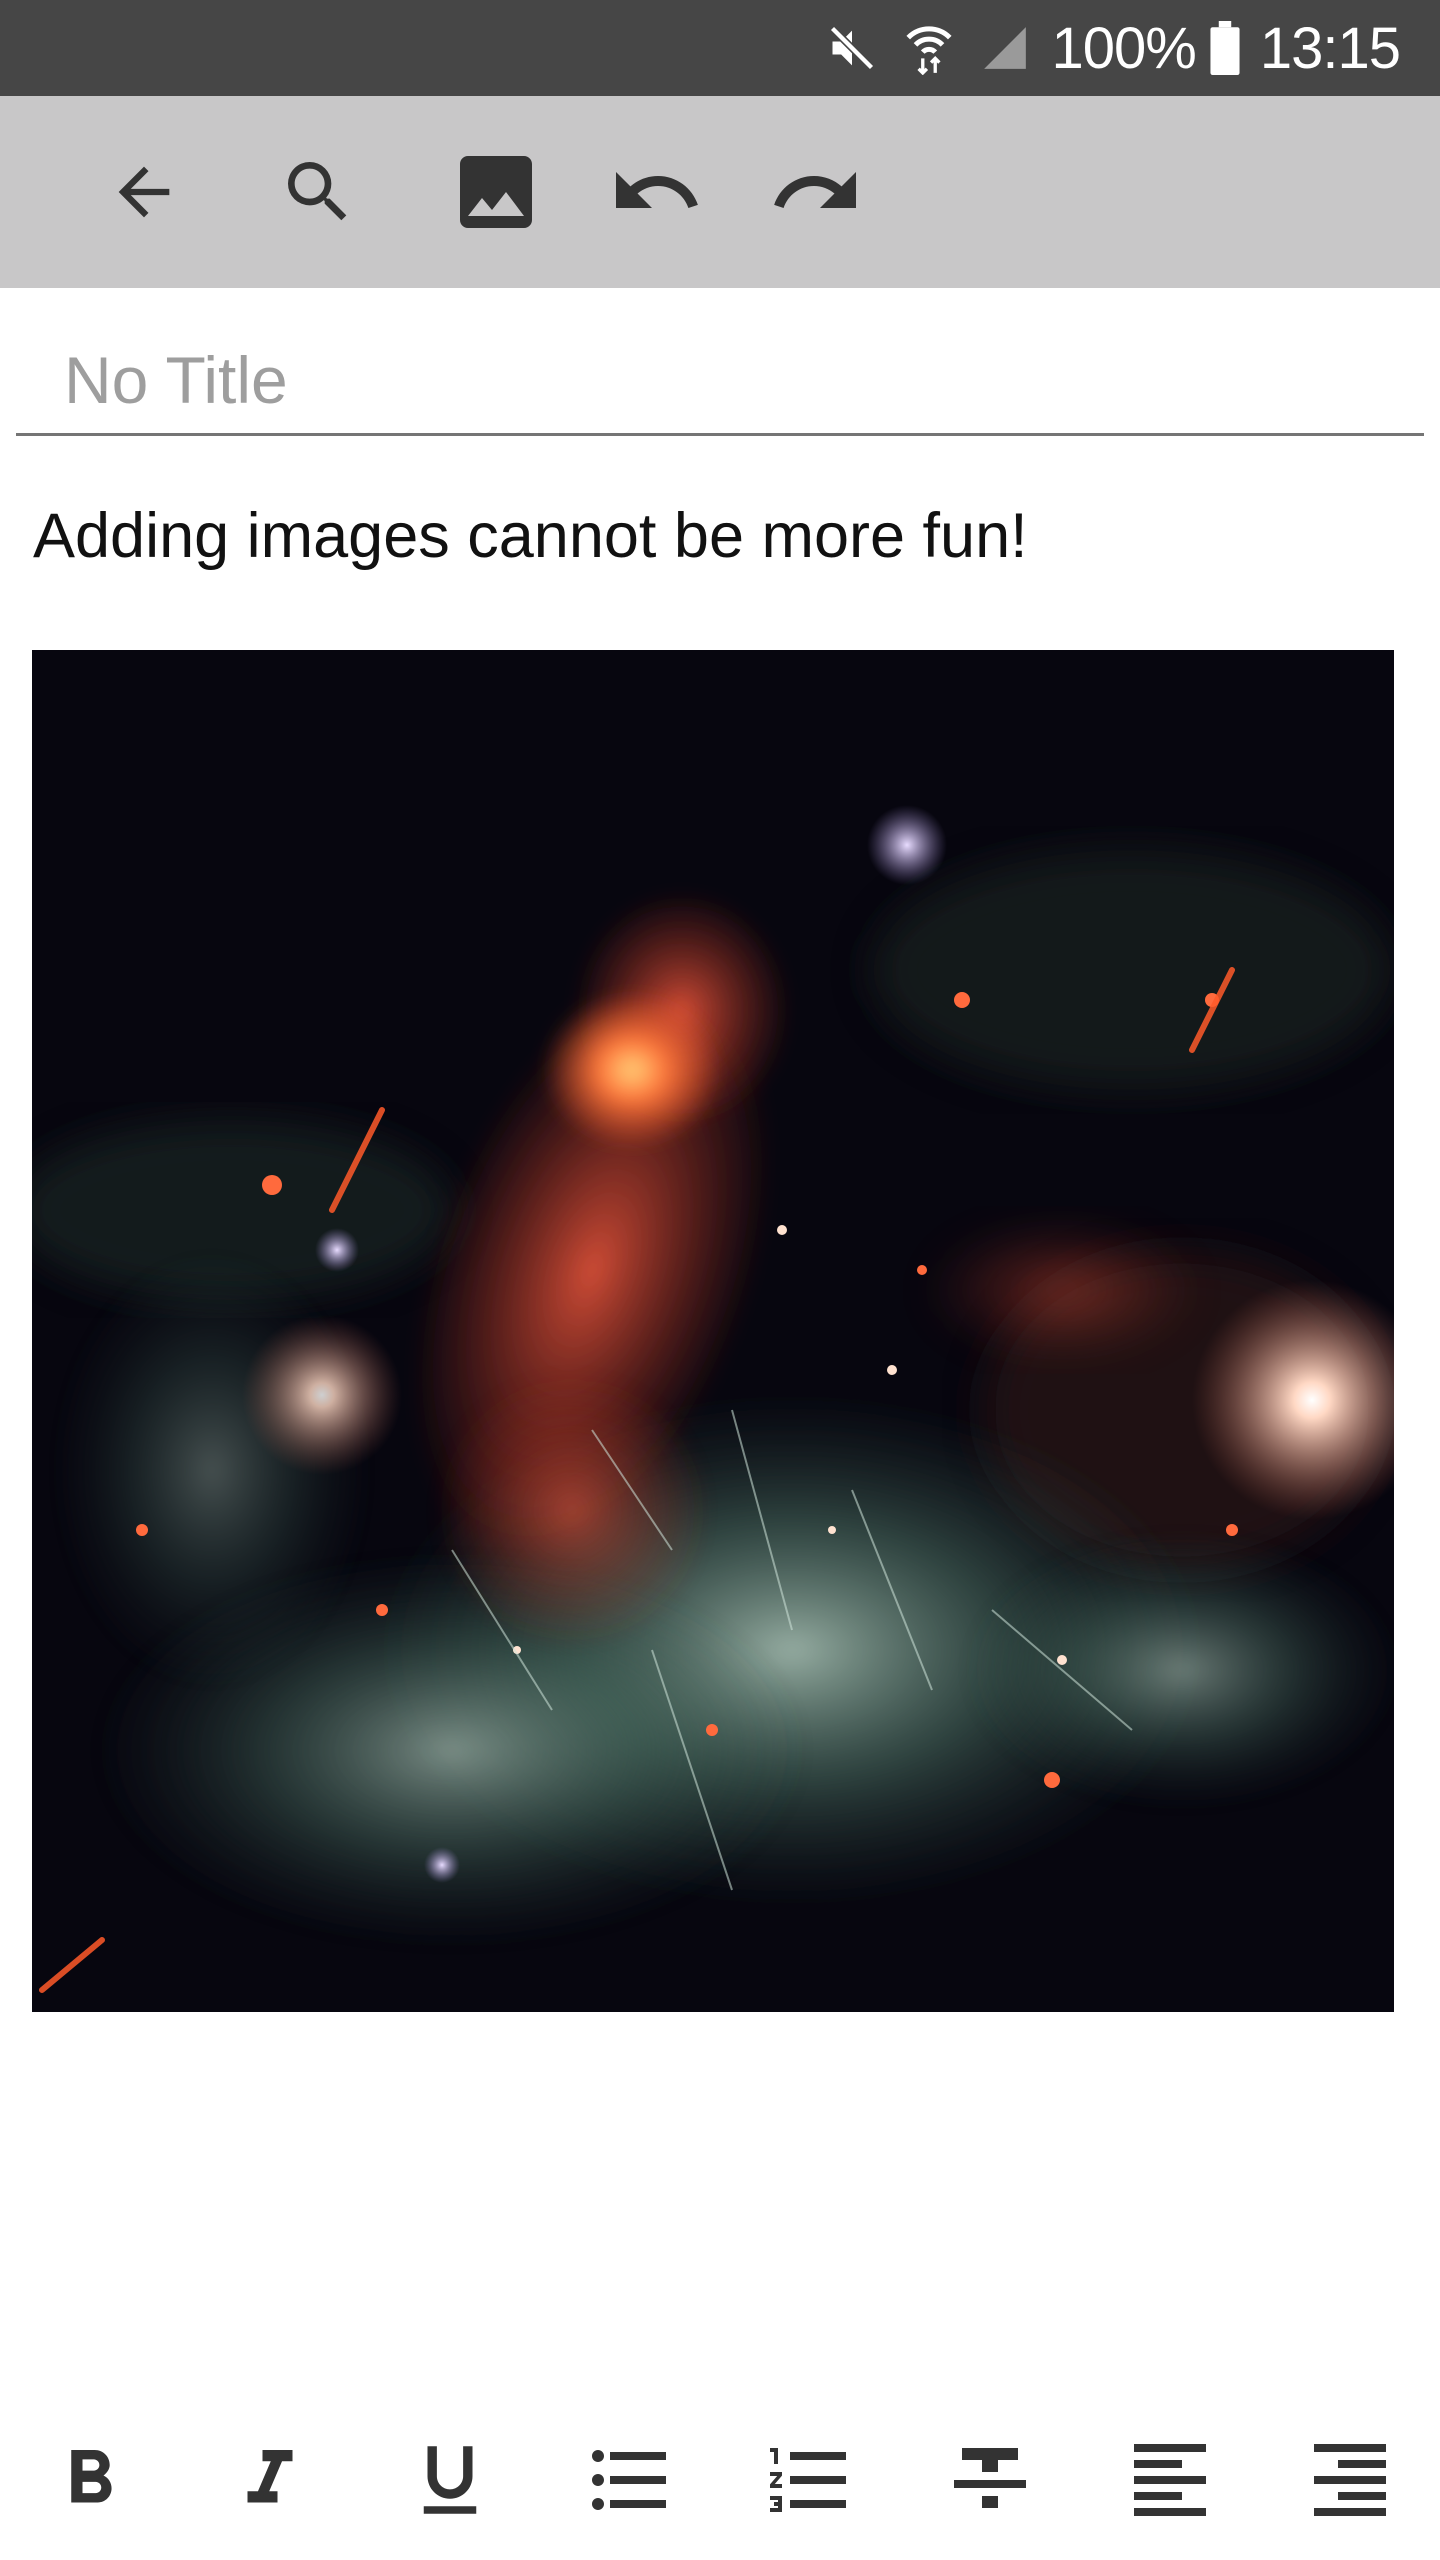  What do you see at coordinates (720, 48) in the screenshot?
I see `status-bar: 100% 13:15` at bounding box center [720, 48].